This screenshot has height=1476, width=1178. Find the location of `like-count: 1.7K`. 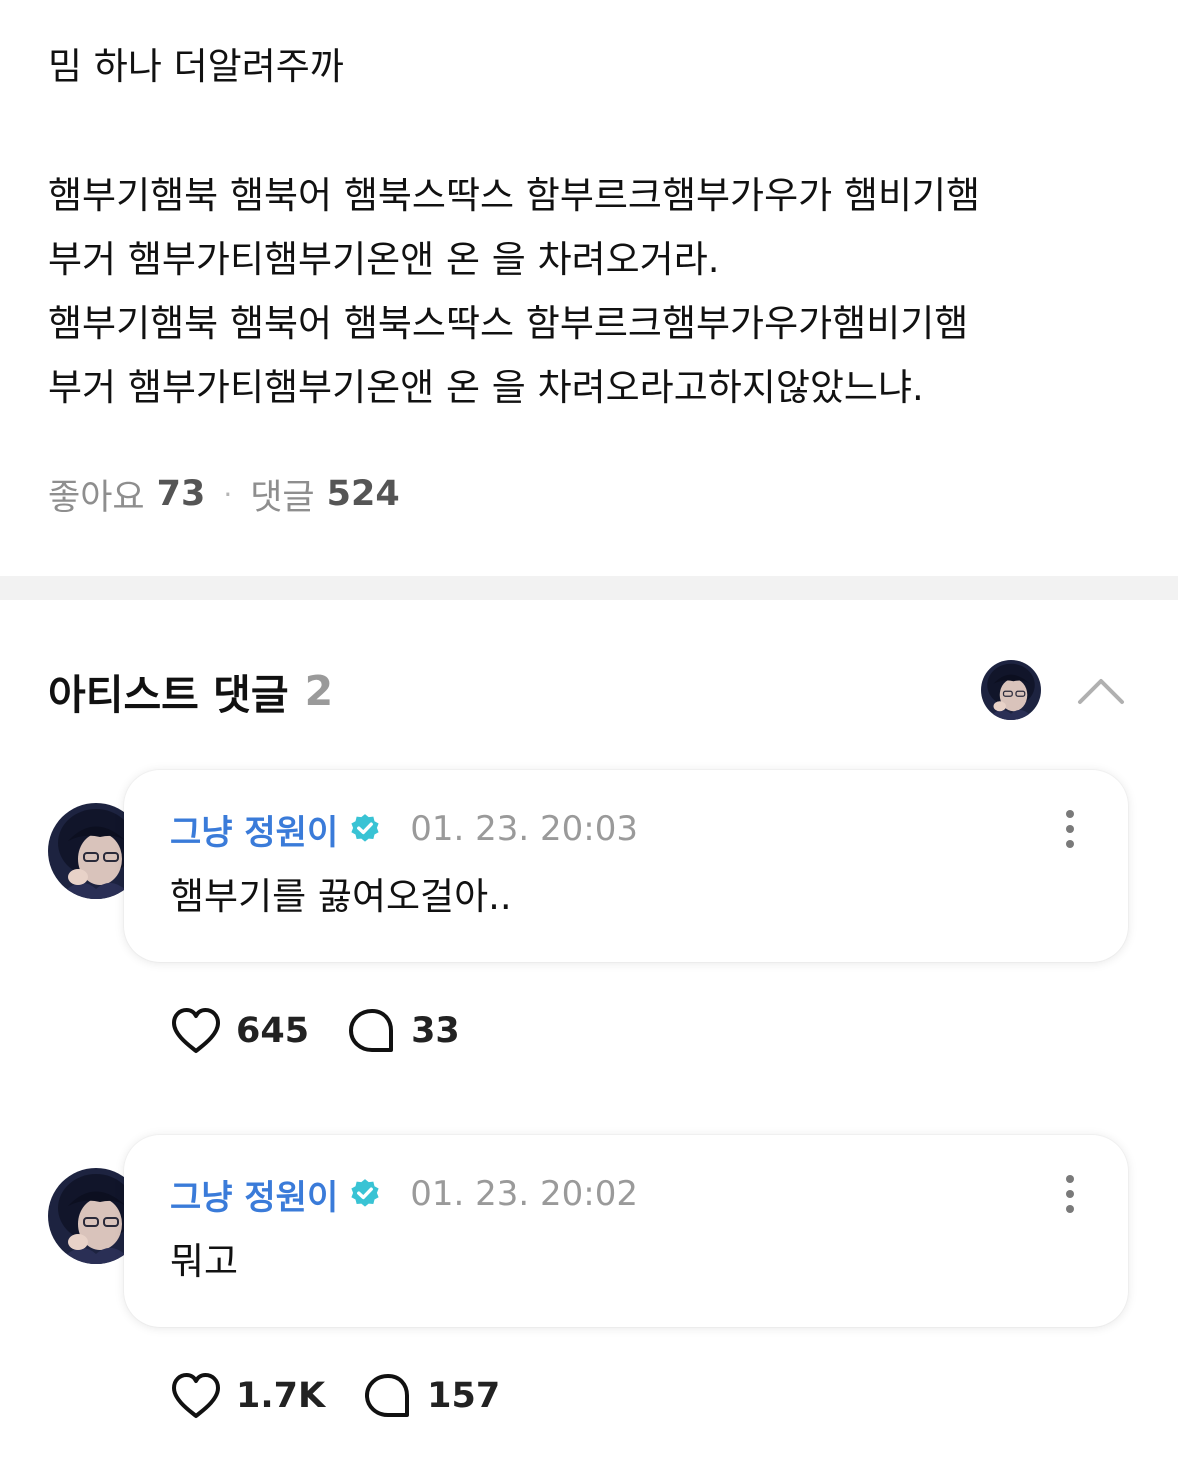

like-count: 1.7K is located at coordinates (281, 1396).